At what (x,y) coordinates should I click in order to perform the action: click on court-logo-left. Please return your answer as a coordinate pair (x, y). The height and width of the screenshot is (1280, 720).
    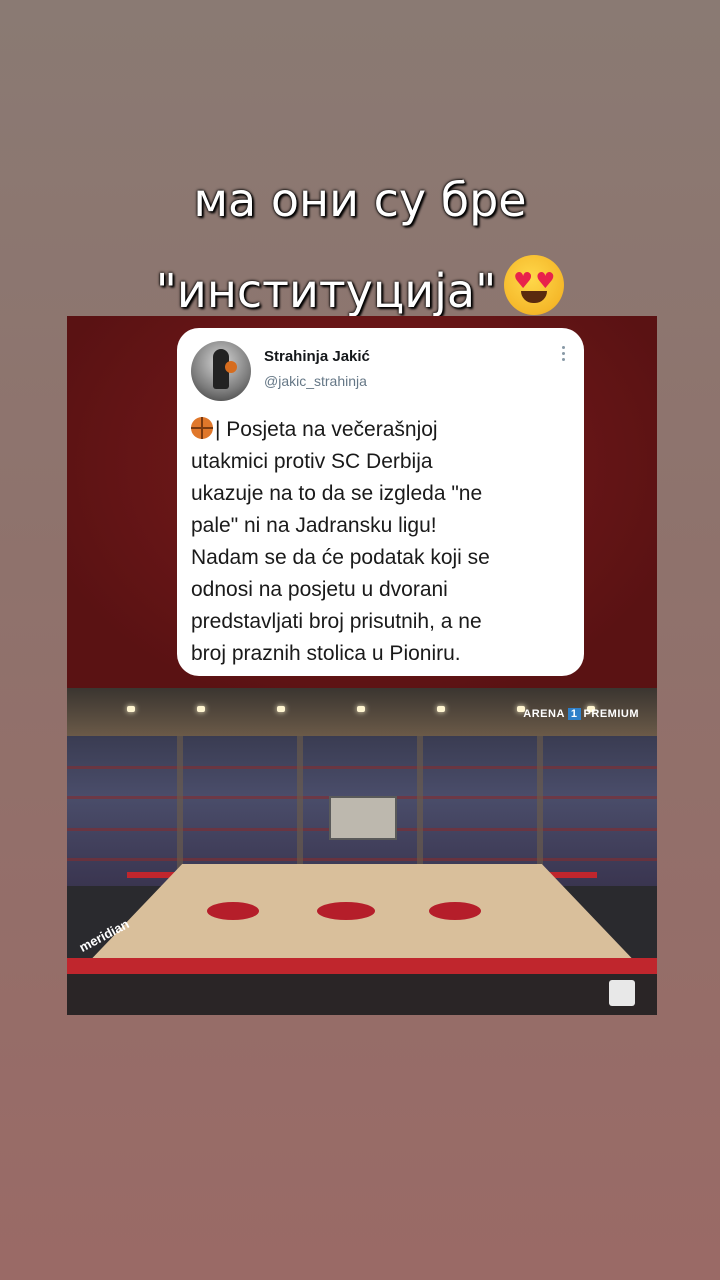
    Looking at the image, I should click on (233, 911).